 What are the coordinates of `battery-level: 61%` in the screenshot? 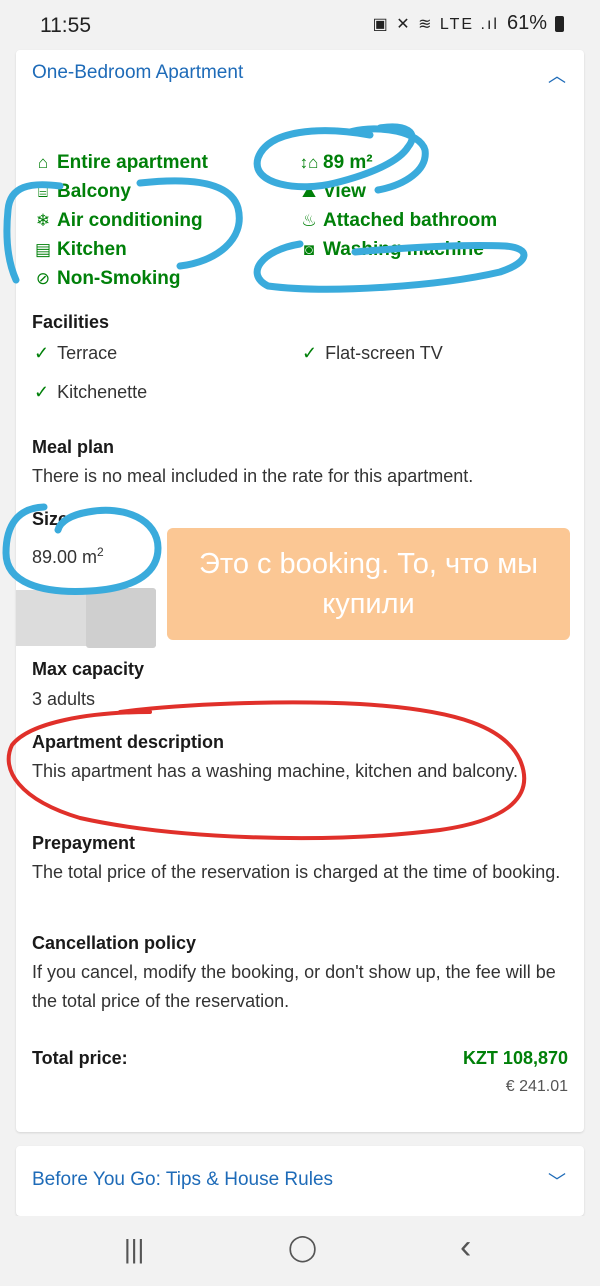 It's located at (526, 23).